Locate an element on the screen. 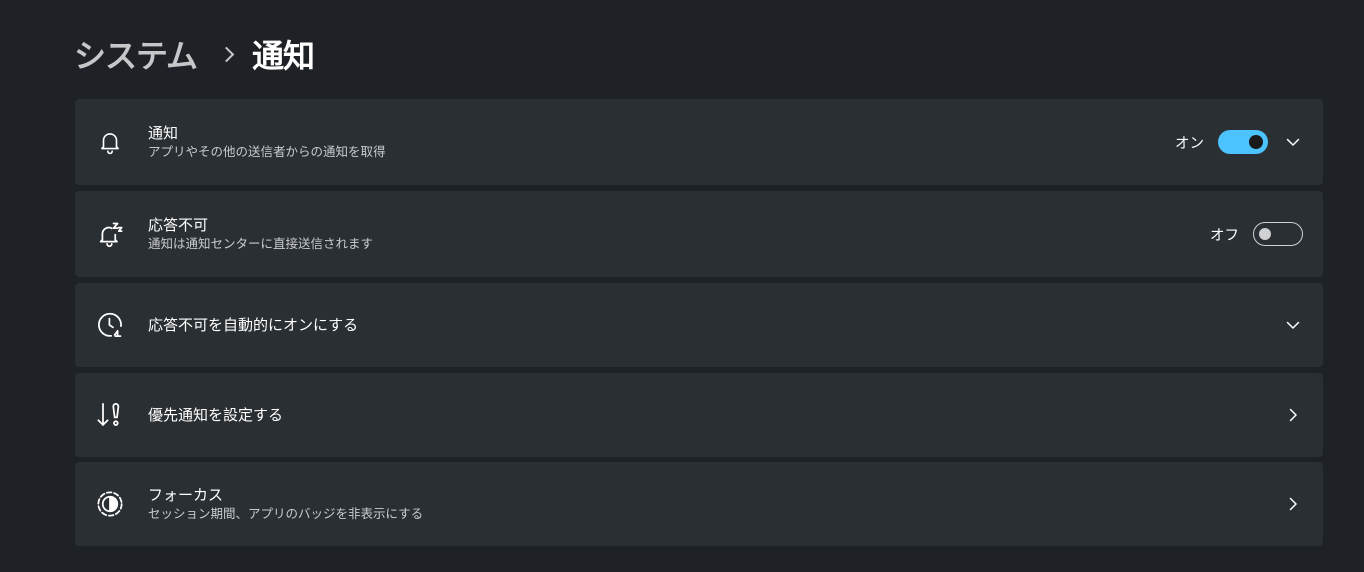 The image size is (1364, 572). toggle-label: オフ is located at coordinates (1224, 235).